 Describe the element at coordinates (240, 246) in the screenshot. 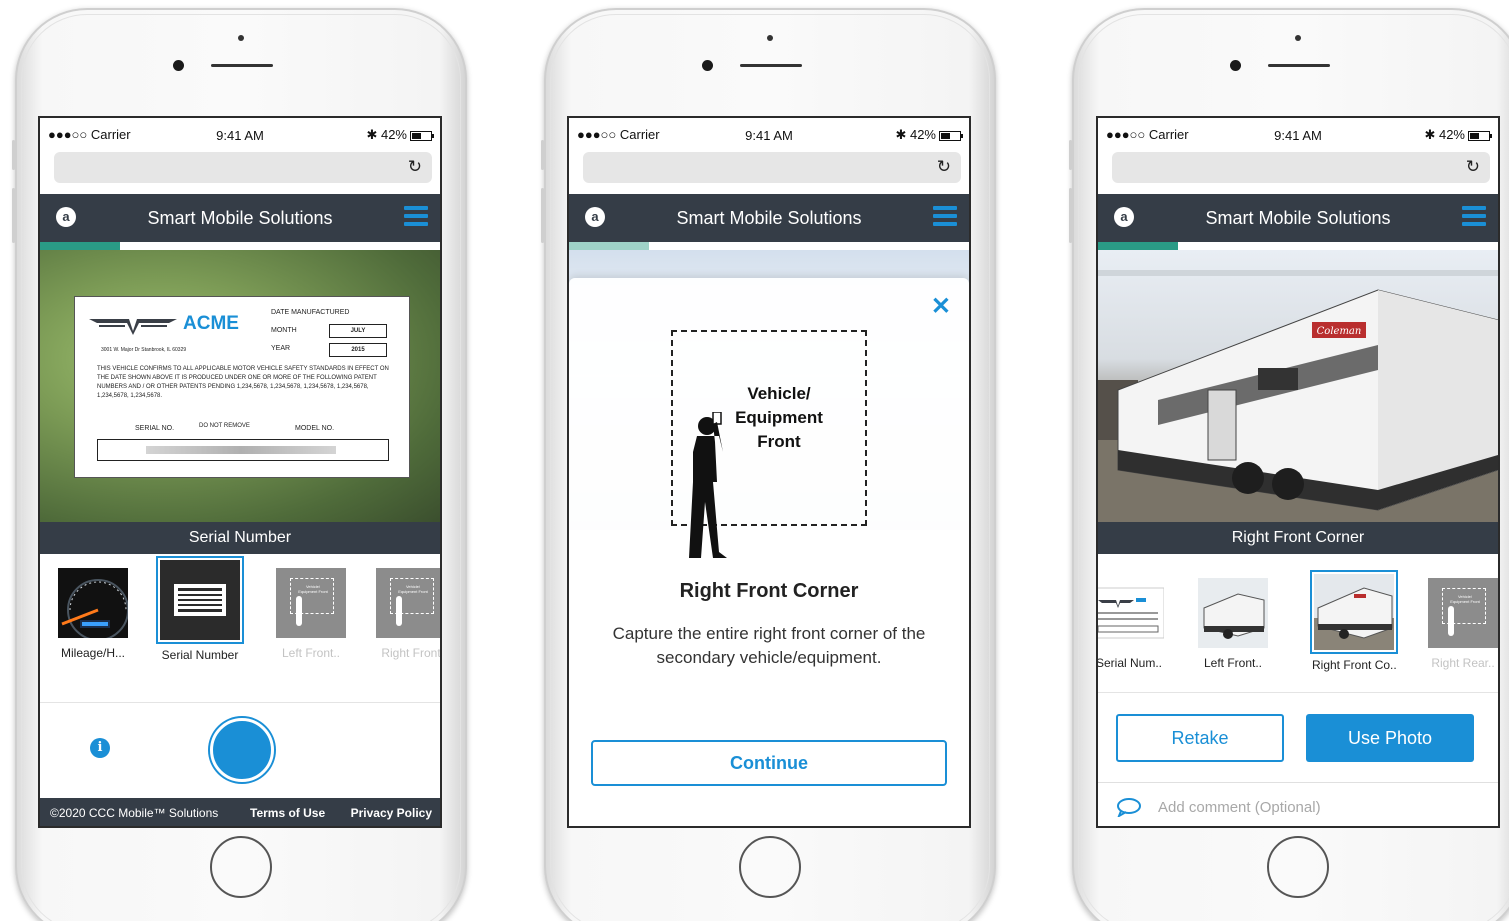

I see `step-progress-bar` at that location.